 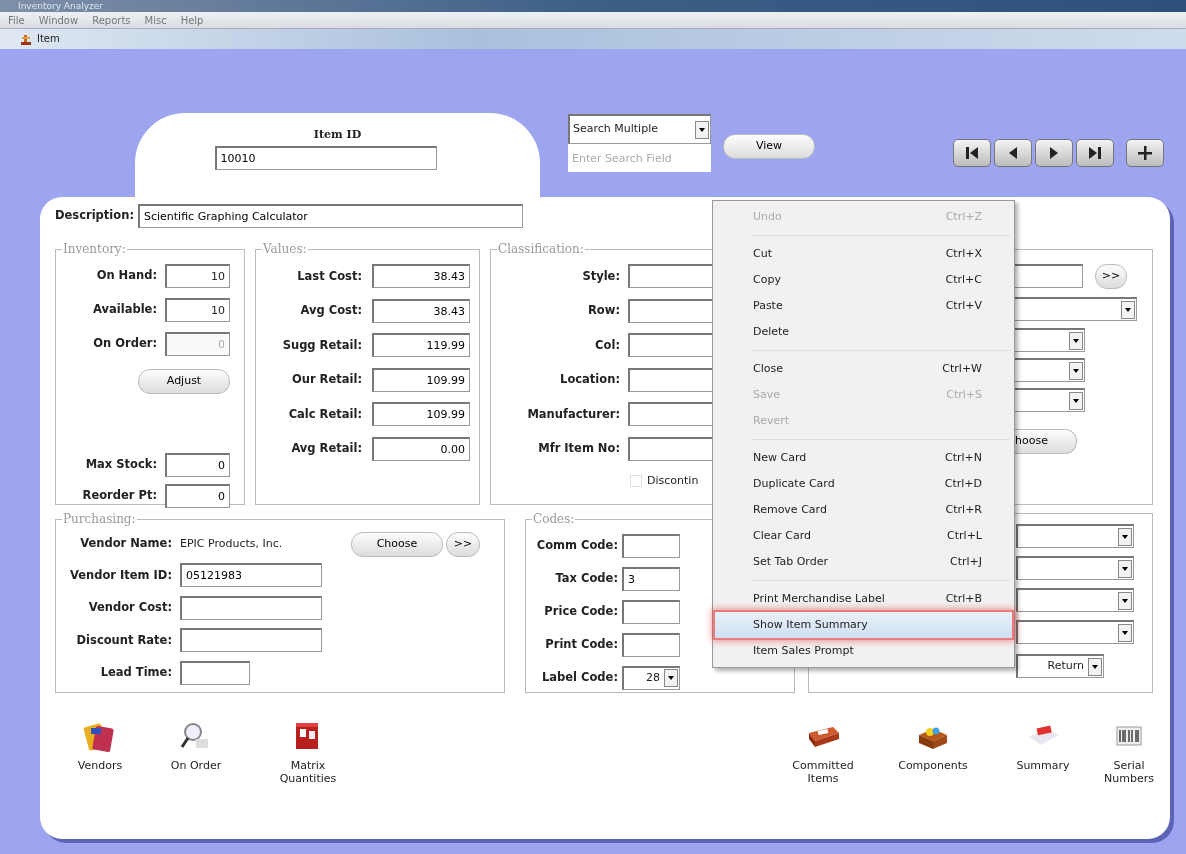 What do you see at coordinates (125, 544) in the screenshot?
I see `field-label: Vendor Name:` at bounding box center [125, 544].